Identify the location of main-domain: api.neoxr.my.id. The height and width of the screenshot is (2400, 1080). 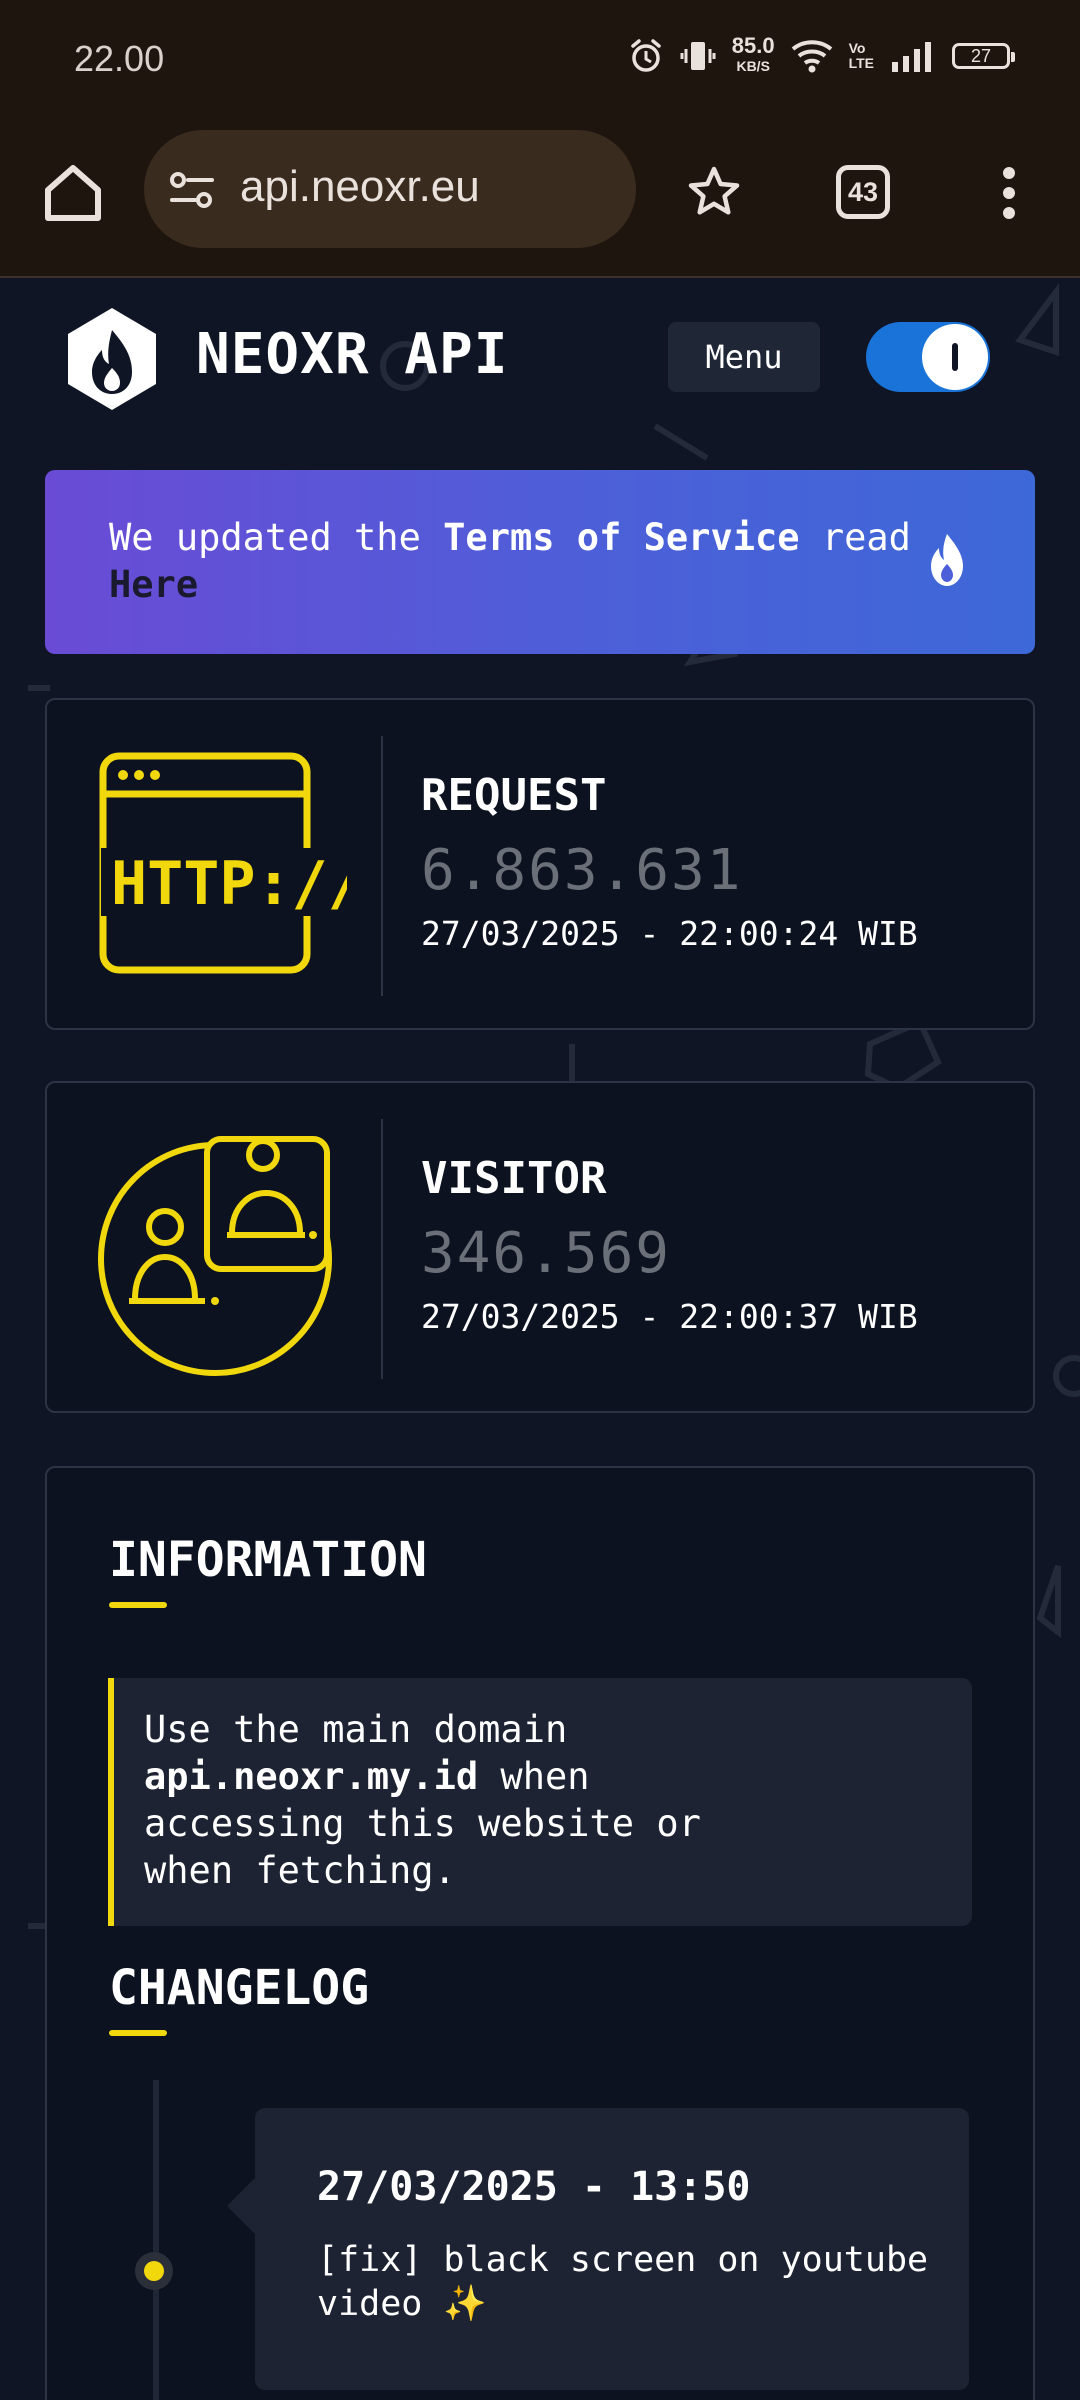
(311, 1776).